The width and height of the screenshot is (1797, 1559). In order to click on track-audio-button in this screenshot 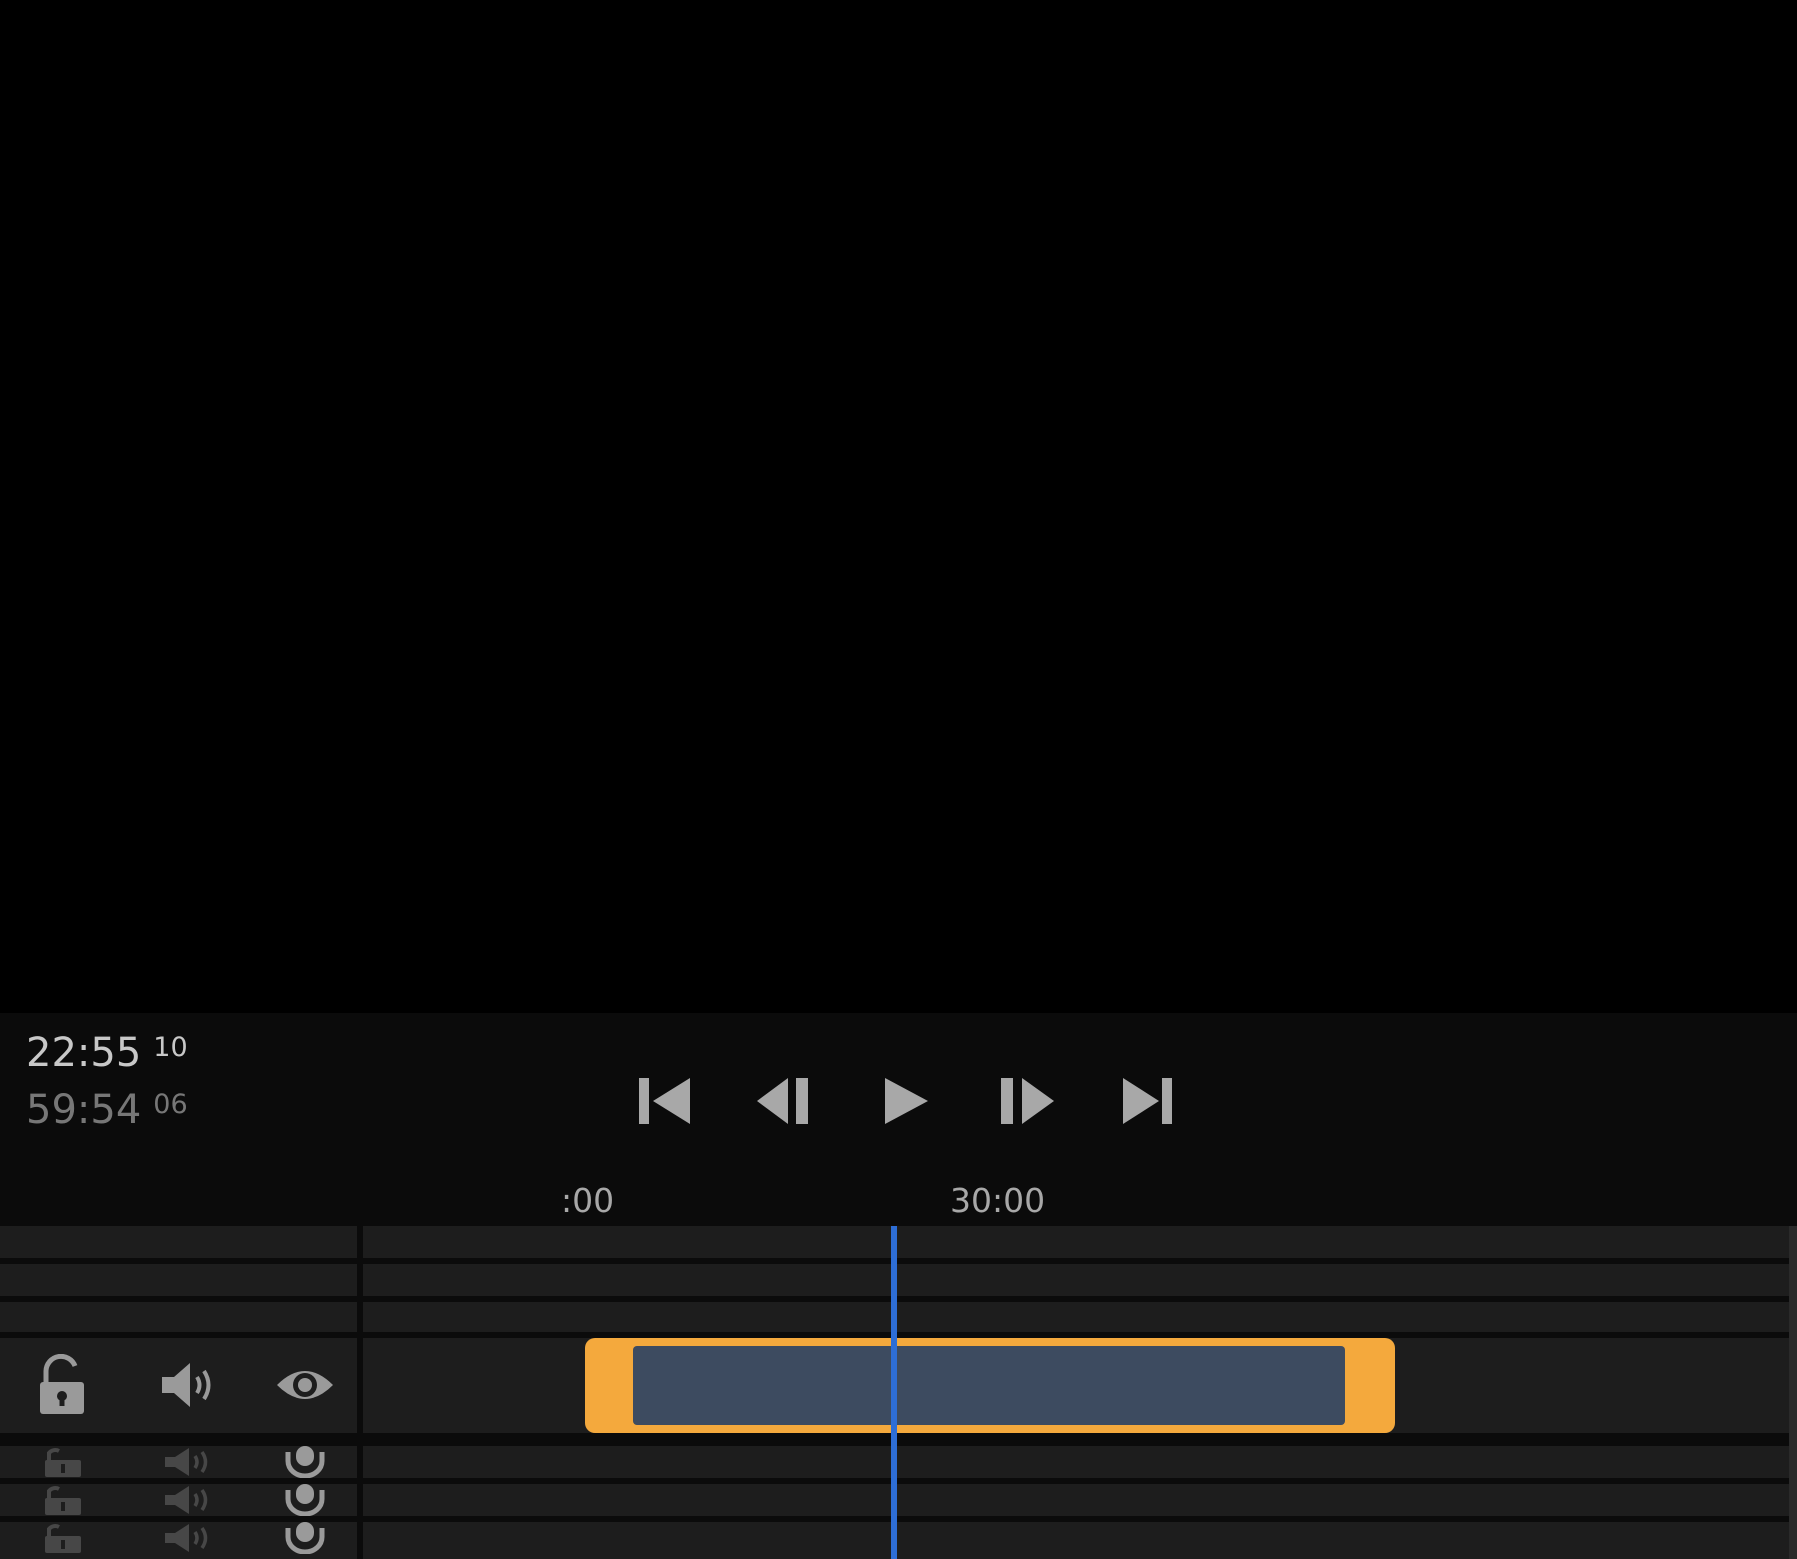, I will do `click(188, 1385)`.